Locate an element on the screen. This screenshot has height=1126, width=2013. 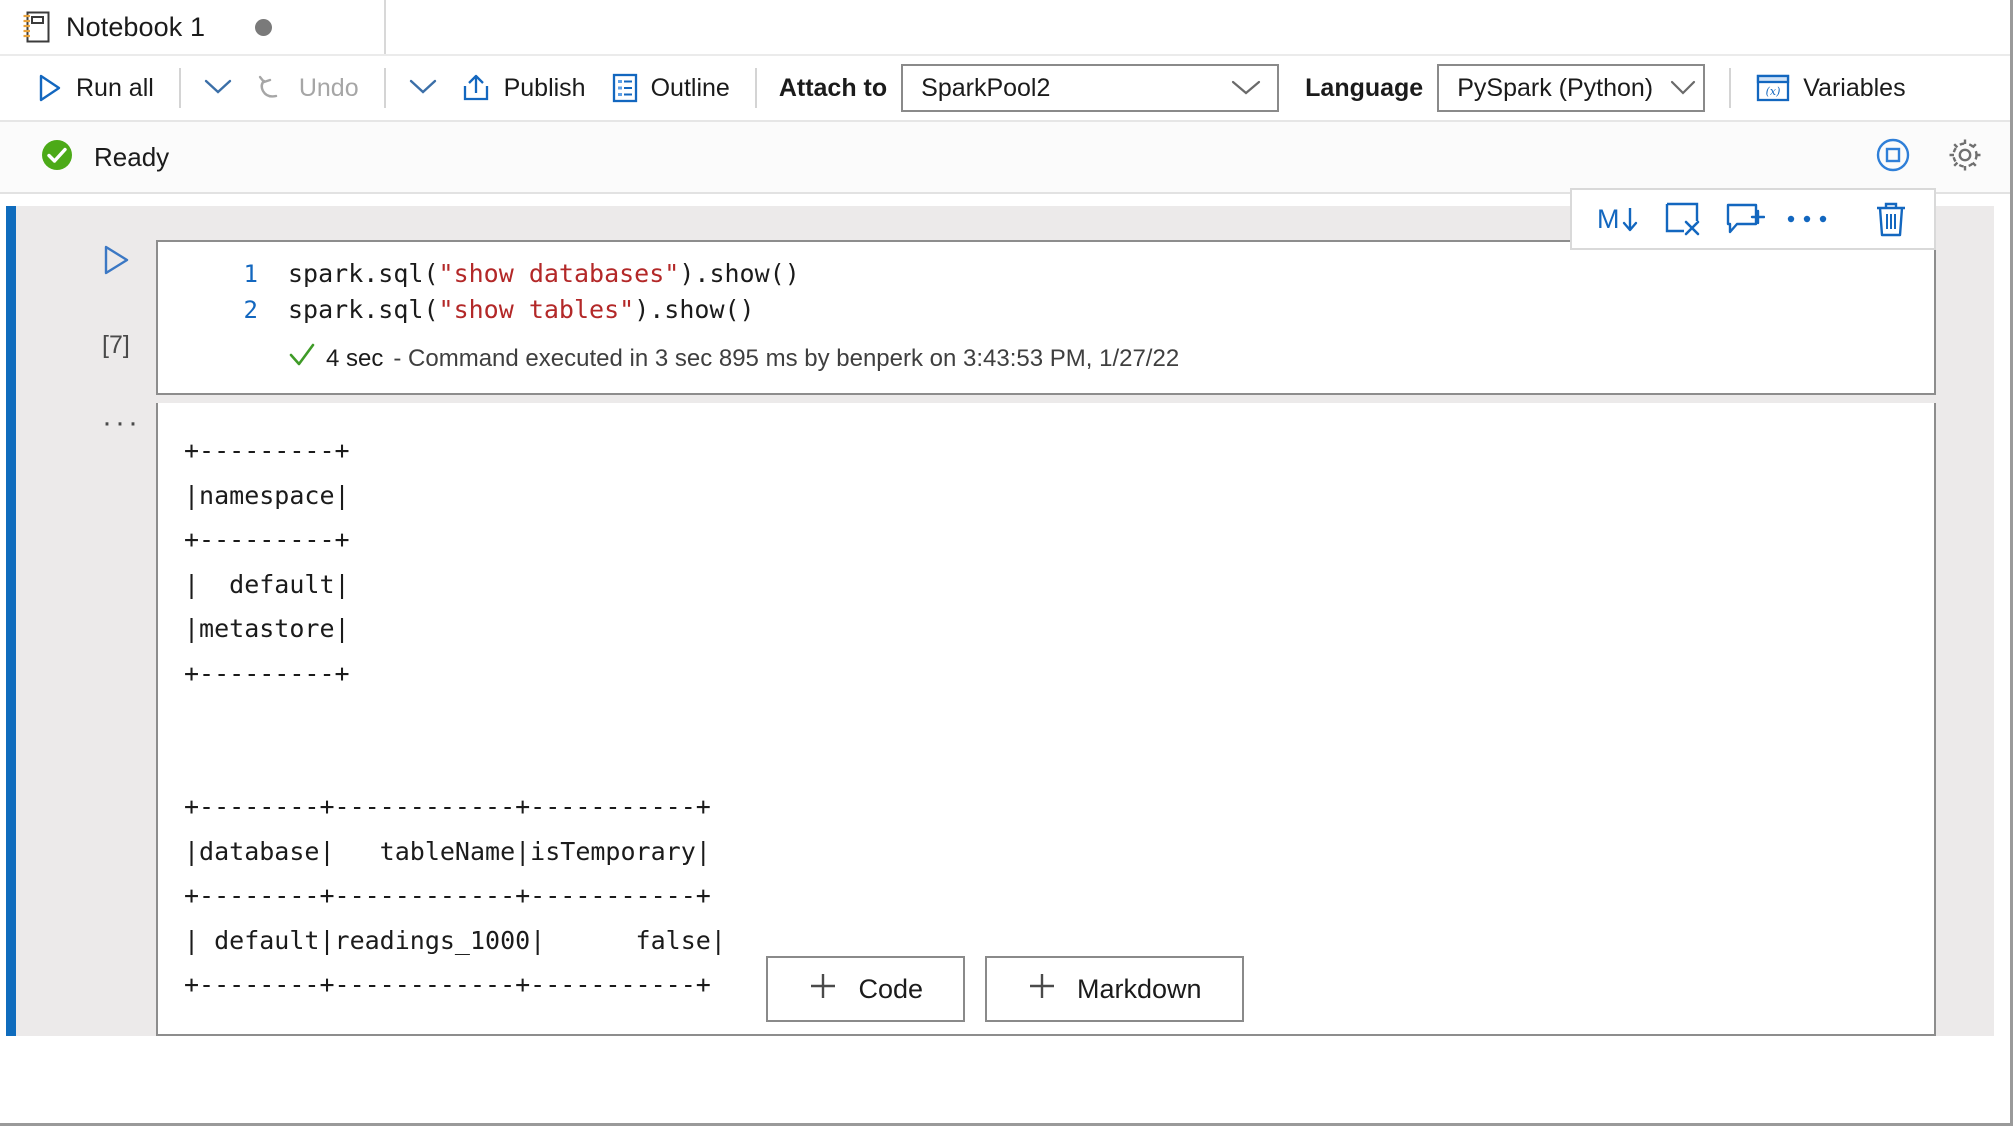
clear-output-icon is located at coordinates (1683, 219).